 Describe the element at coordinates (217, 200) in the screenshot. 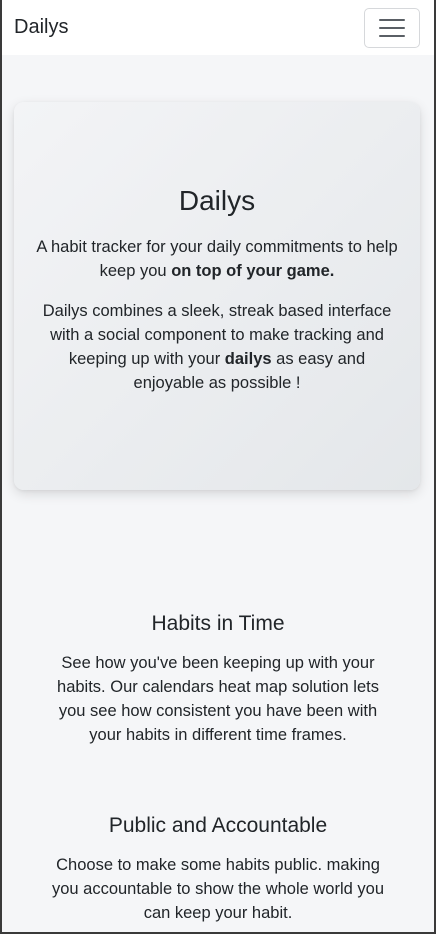

I see `hero-title: Dailys` at that location.